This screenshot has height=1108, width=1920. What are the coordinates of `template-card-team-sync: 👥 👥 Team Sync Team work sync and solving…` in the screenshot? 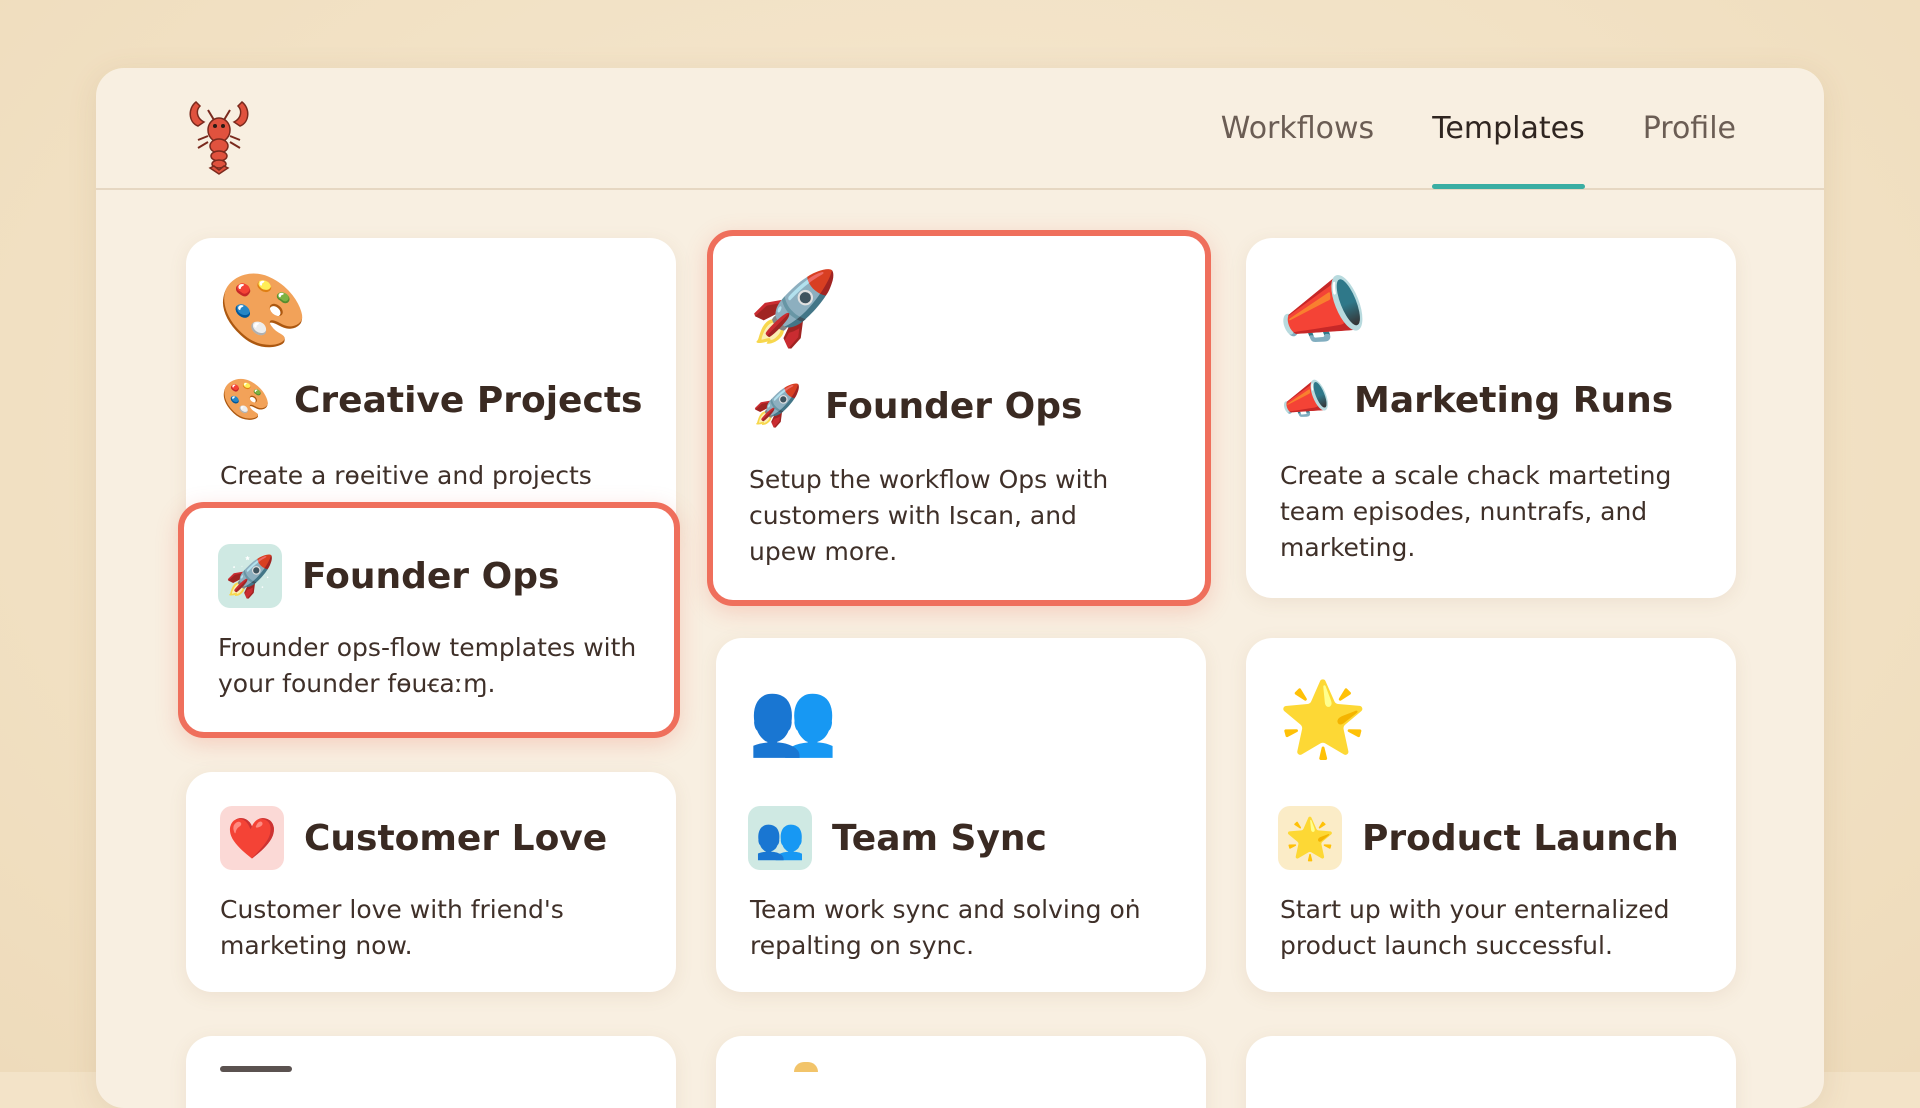 It's located at (961, 815).